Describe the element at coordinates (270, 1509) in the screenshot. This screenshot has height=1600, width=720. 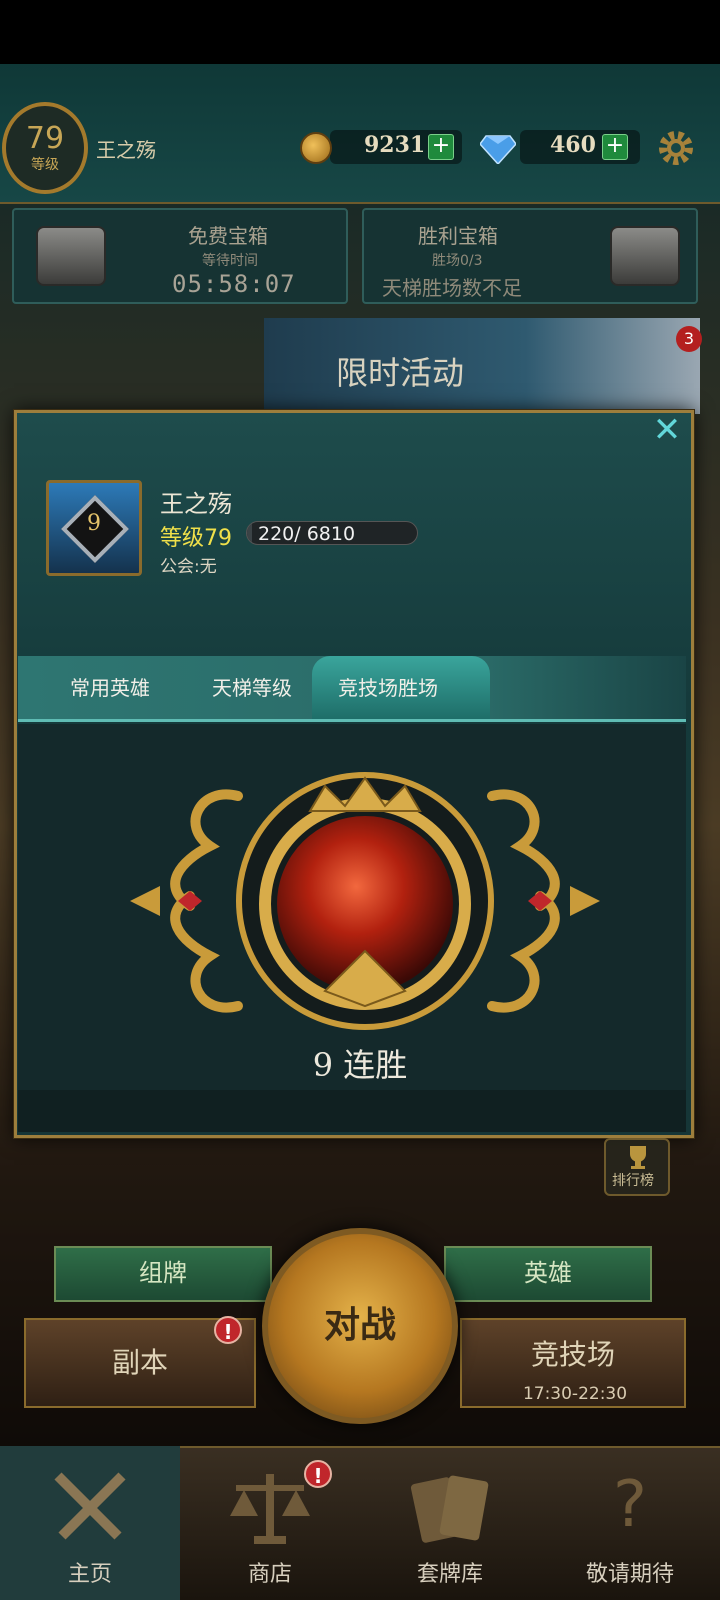
I see `scales-icon` at that location.